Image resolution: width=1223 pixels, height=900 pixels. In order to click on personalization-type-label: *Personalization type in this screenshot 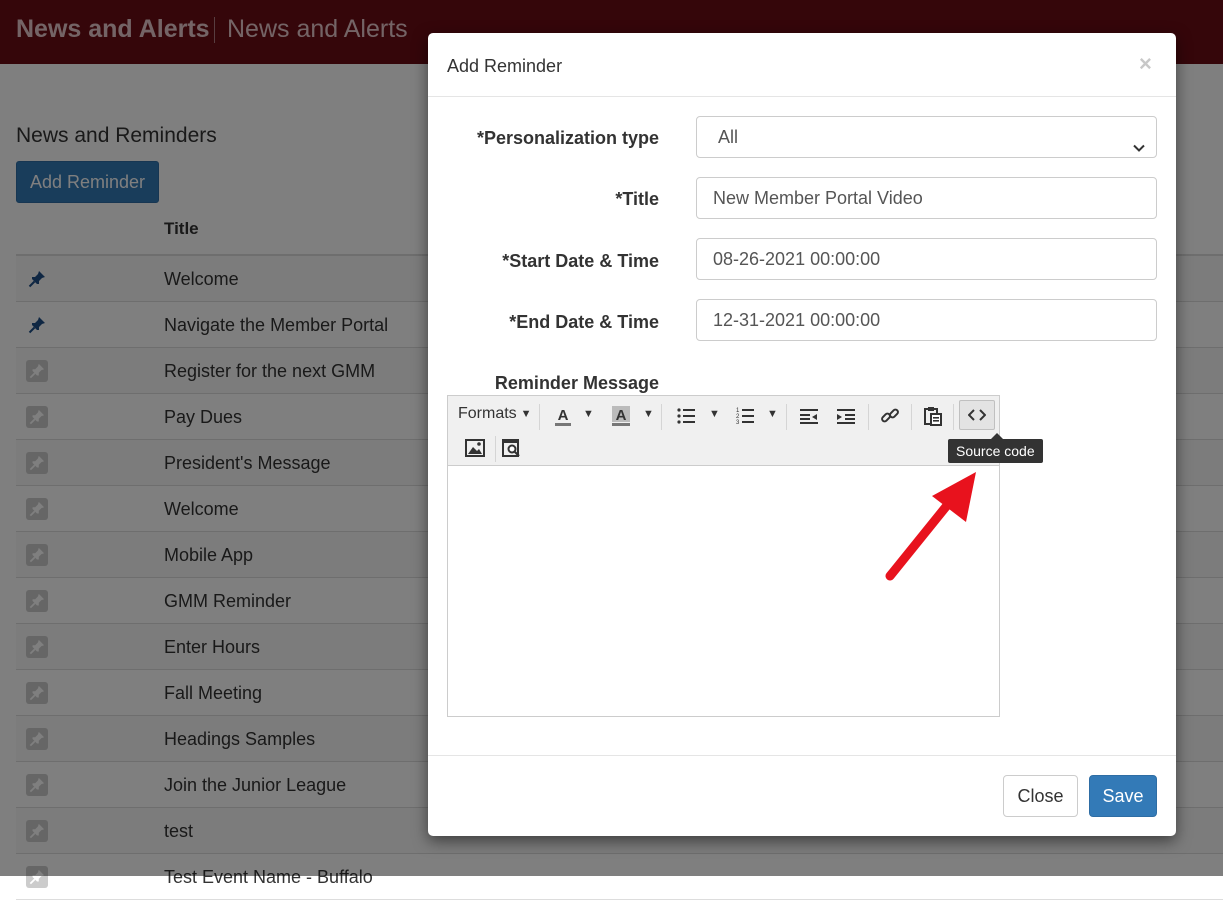, I will do `click(567, 138)`.